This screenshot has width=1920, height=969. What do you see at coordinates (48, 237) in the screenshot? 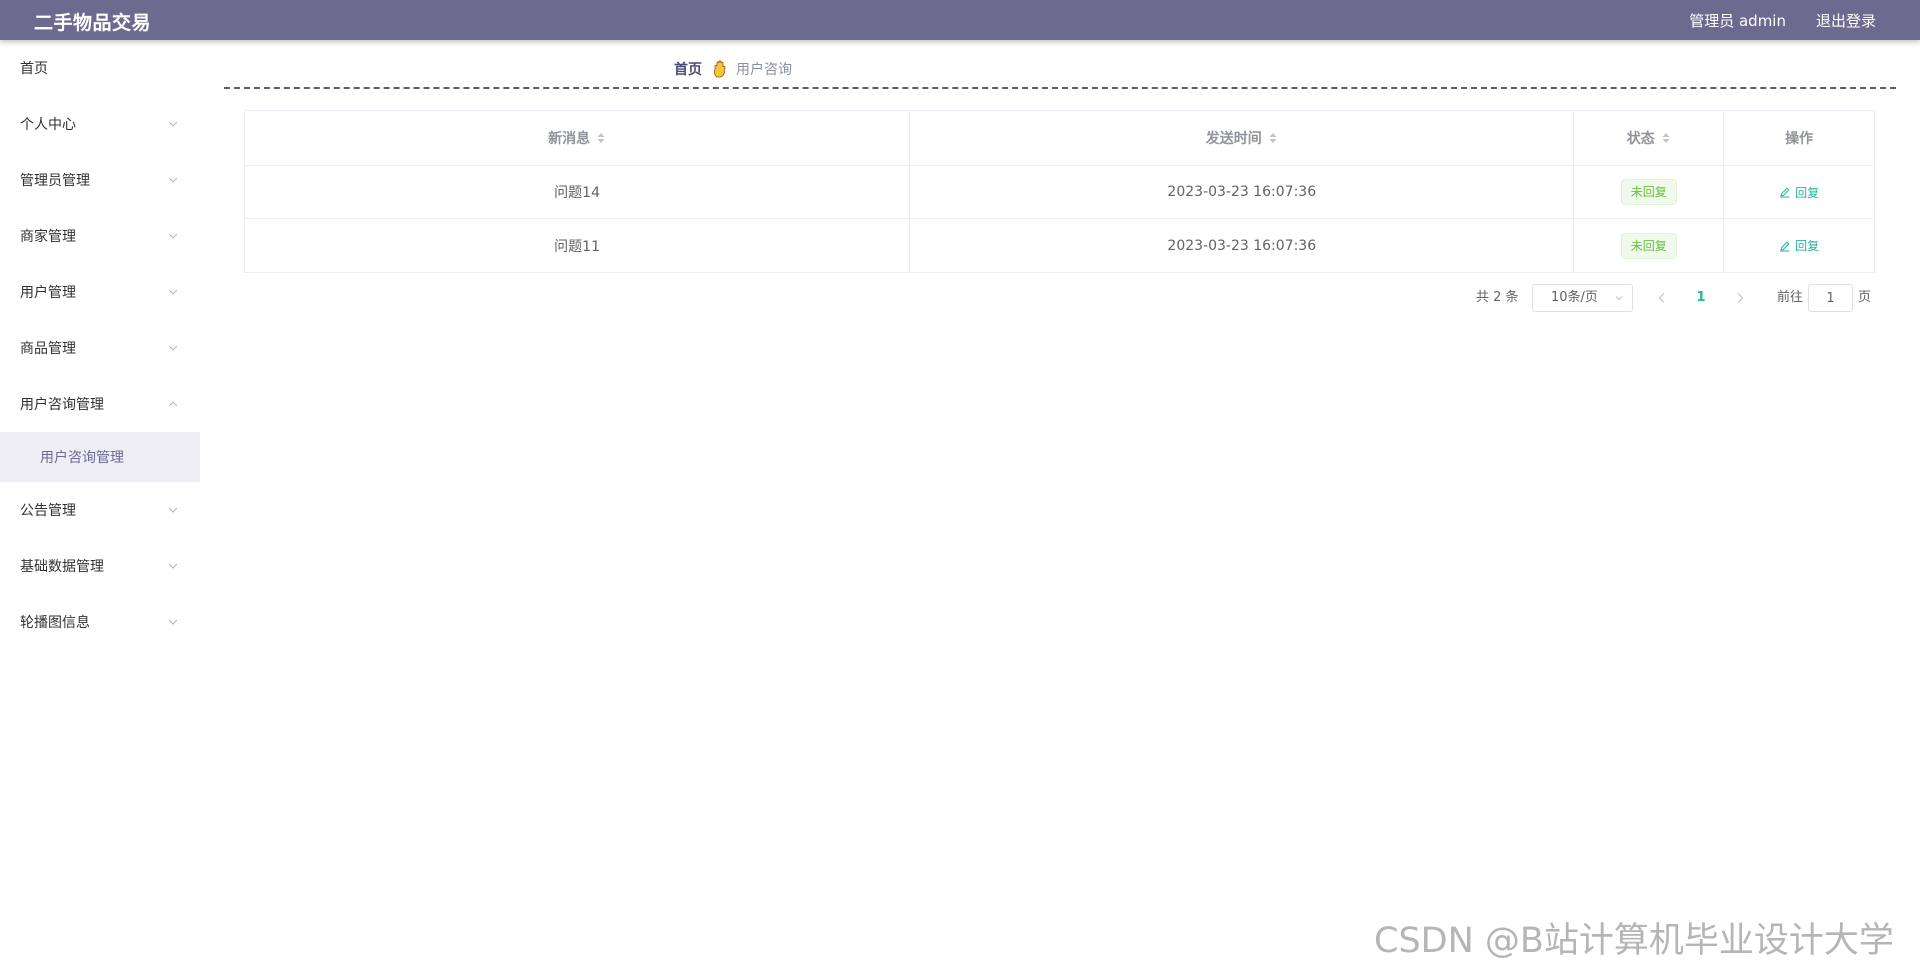
I see `sidebar-item-label: 商家管理` at bounding box center [48, 237].